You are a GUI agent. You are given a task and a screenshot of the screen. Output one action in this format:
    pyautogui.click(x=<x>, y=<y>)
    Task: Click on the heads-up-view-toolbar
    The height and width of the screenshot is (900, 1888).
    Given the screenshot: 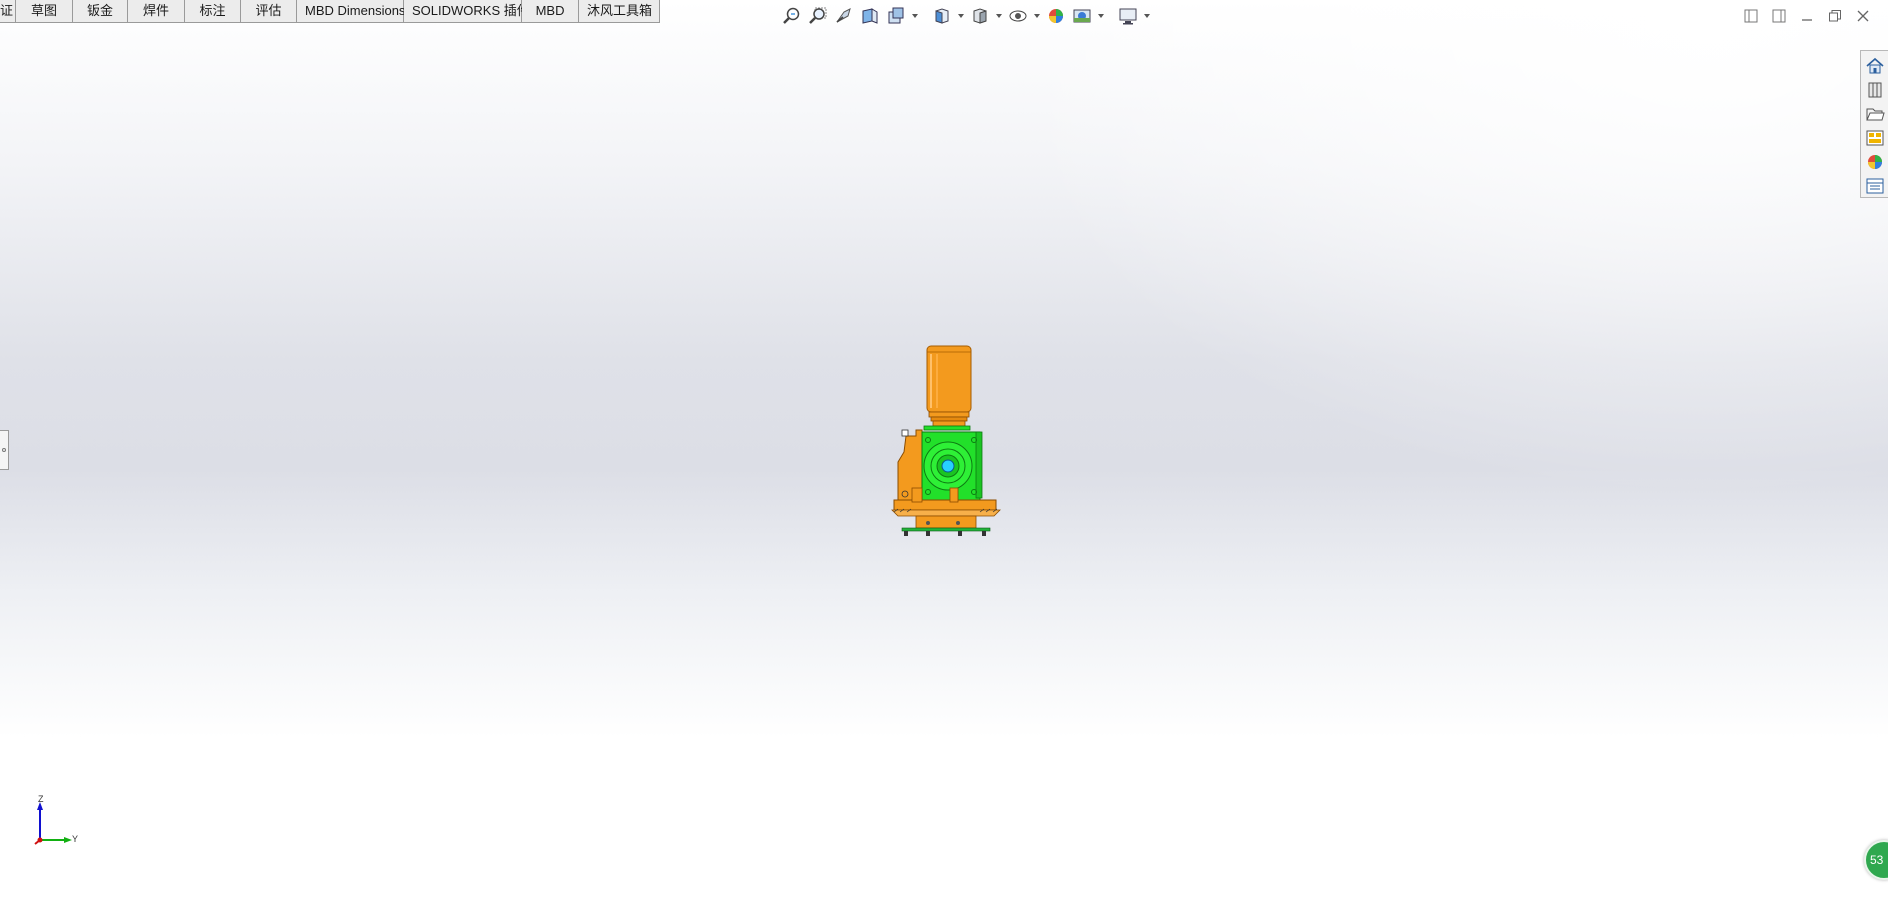 What is the action you would take?
    pyautogui.click(x=966, y=16)
    